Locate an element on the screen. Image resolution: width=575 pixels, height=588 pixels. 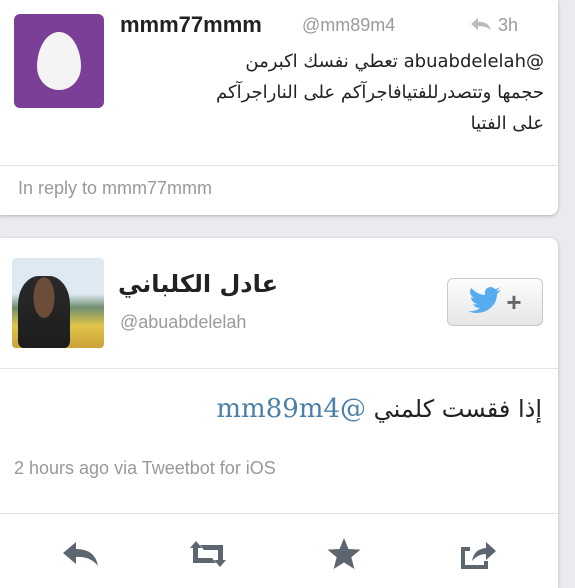
tweet-body: إذا فقست كلمني is located at coordinates (457, 409).